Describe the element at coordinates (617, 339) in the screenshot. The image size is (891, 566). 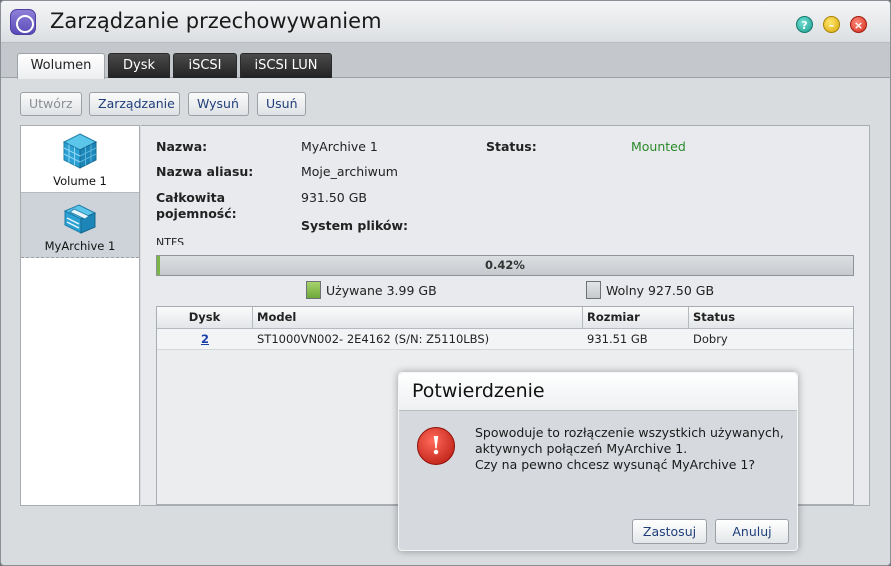
I see `size-cell: 931.51 GB` at that location.